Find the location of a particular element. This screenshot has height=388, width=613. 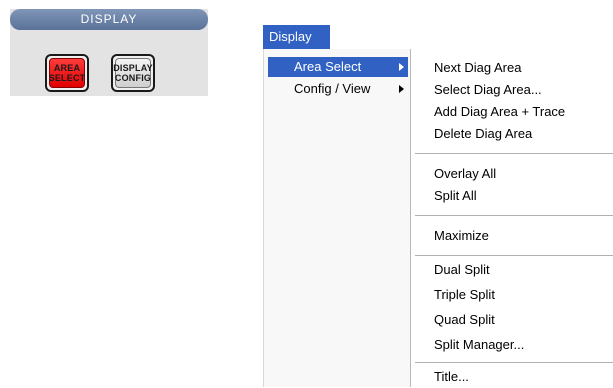

area-select-key-line2: SELECT is located at coordinates (67, 78).